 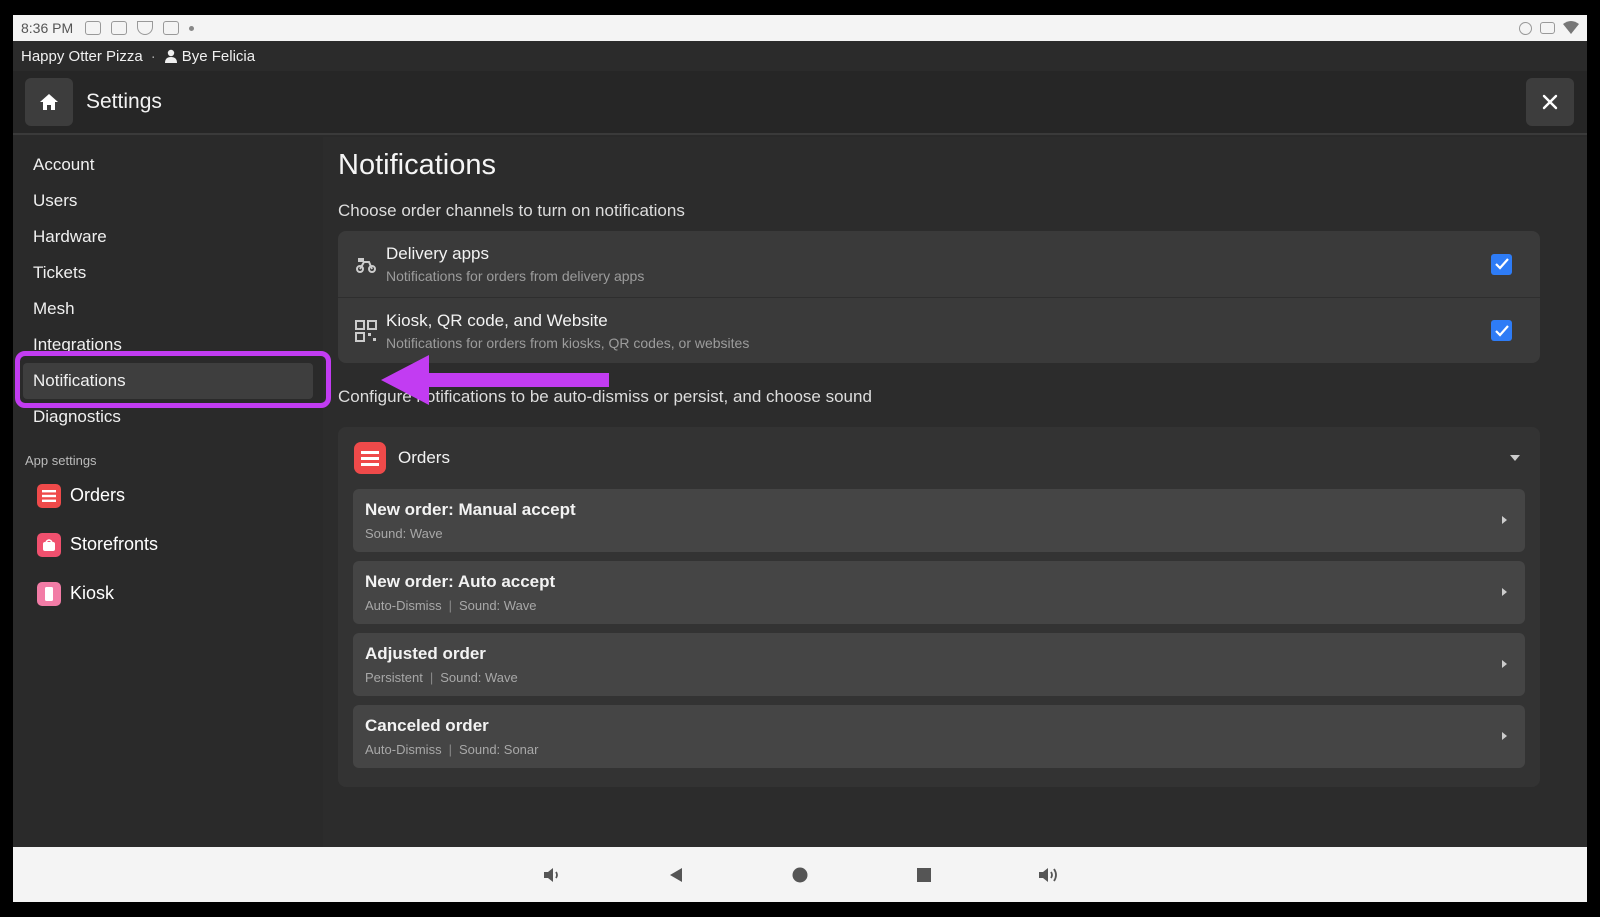 I want to click on home-button, so click(x=49, y=102).